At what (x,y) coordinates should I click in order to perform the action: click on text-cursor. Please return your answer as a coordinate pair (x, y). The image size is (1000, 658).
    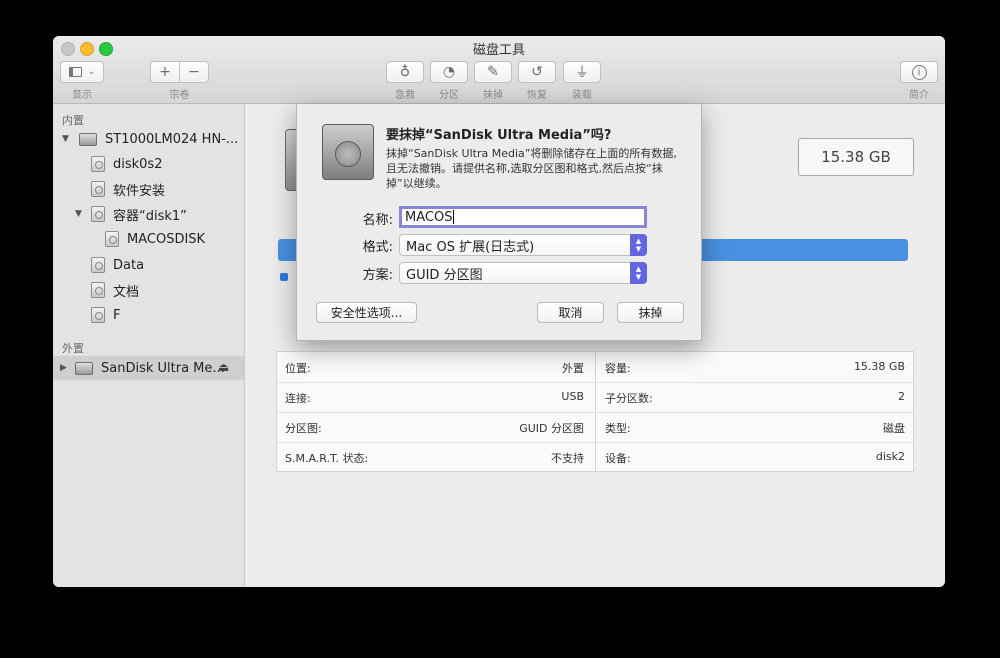
    Looking at the image, I should click on (454, 217).